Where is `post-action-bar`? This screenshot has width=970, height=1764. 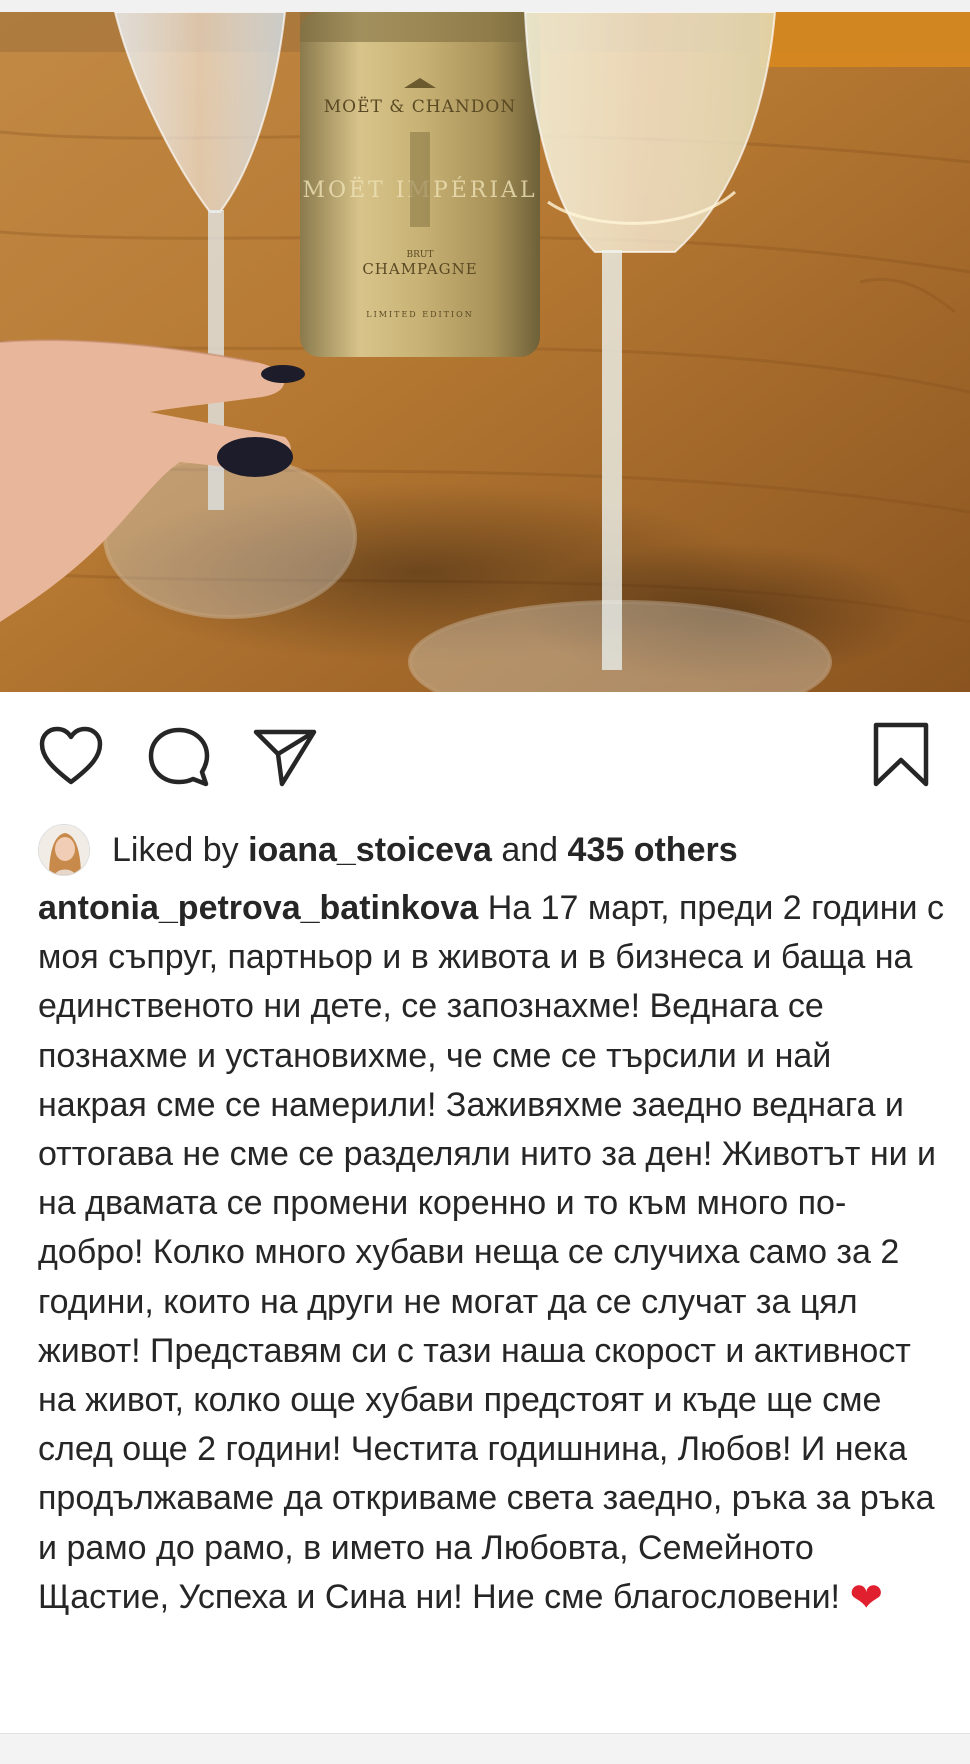 post-action-bar is located at coordinates (485, 757).